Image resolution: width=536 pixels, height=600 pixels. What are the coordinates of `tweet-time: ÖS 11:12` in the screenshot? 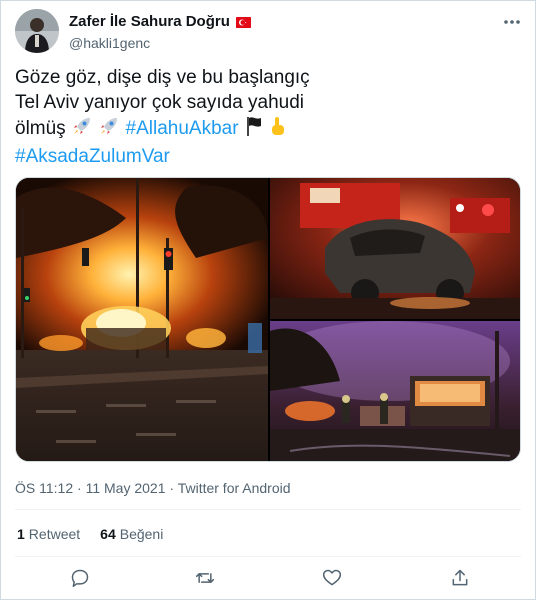 It's located at (44, 488).